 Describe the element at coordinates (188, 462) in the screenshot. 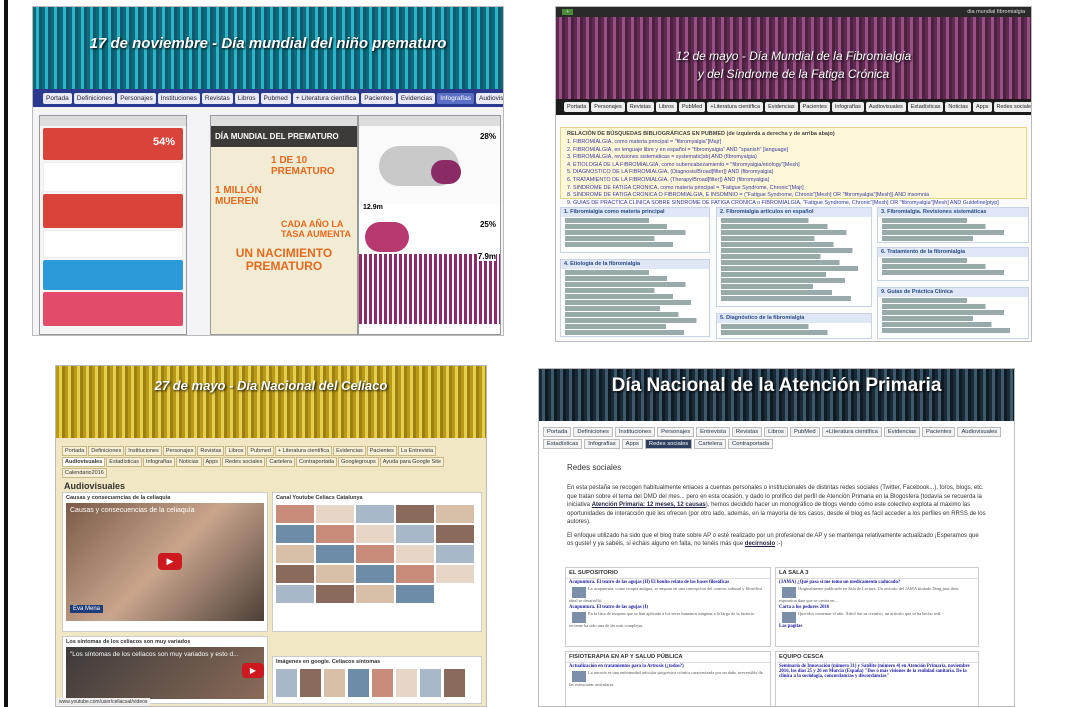

I see `tab-14: Noticias` at that location.